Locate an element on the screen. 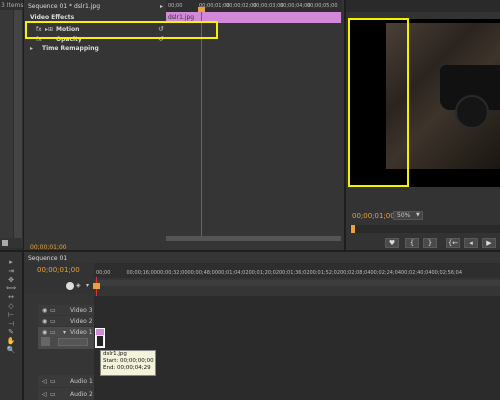 This screenshot has width=500, height=400. tooltip-end: End: 00;00;04;29 is located at coordinates (127, 368).